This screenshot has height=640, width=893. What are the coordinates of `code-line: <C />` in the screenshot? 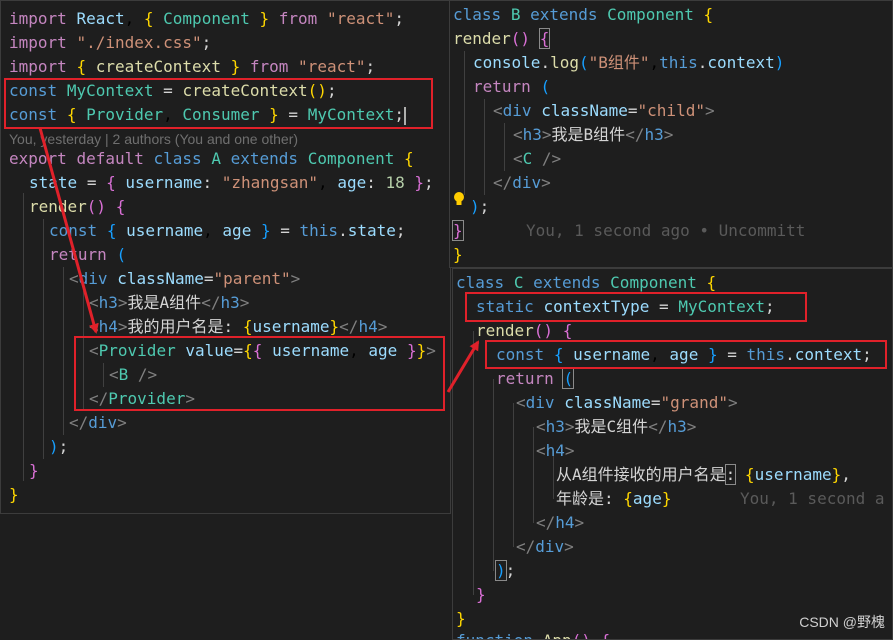 It's located at (537, 159).